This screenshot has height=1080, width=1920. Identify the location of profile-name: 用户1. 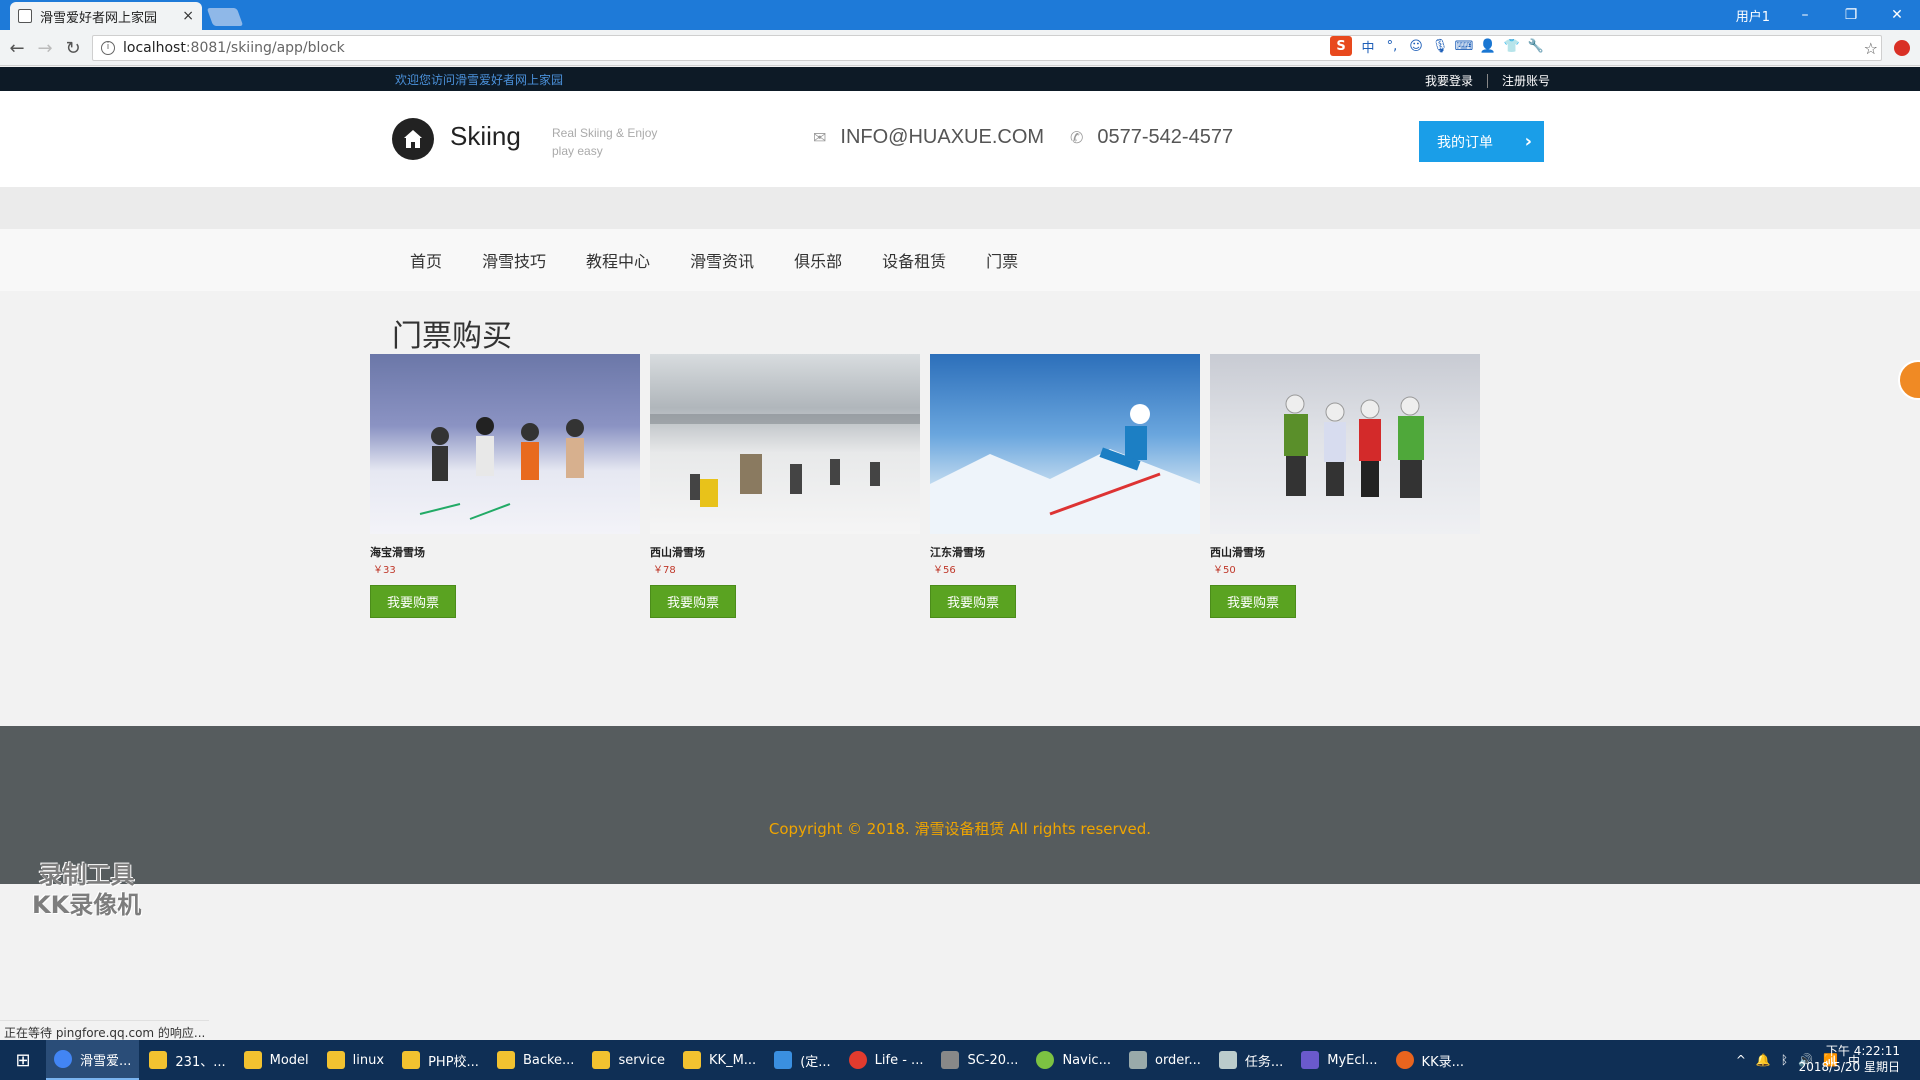
(1753, 15).